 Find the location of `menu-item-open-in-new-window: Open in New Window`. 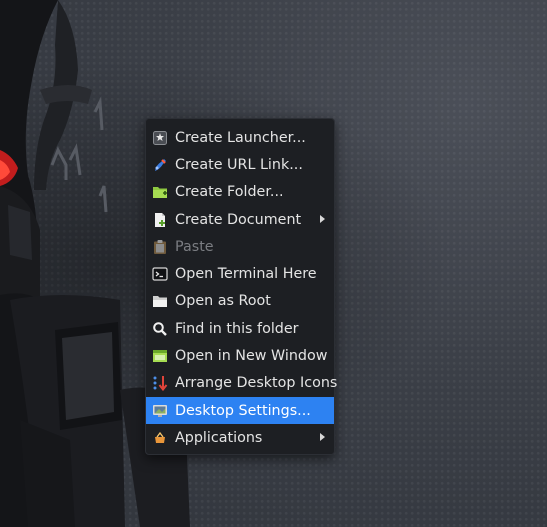

menu-item-open-in-new-window: Open in New Window is located at coordinates (240, 355).